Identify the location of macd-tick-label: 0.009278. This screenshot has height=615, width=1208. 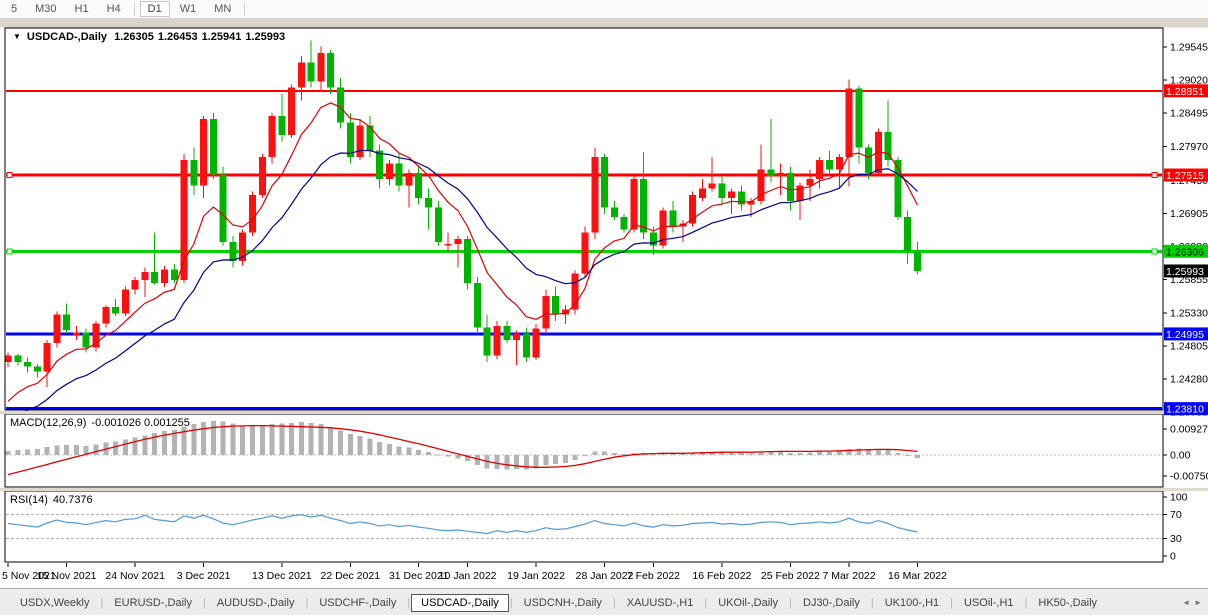
(1189, 430).